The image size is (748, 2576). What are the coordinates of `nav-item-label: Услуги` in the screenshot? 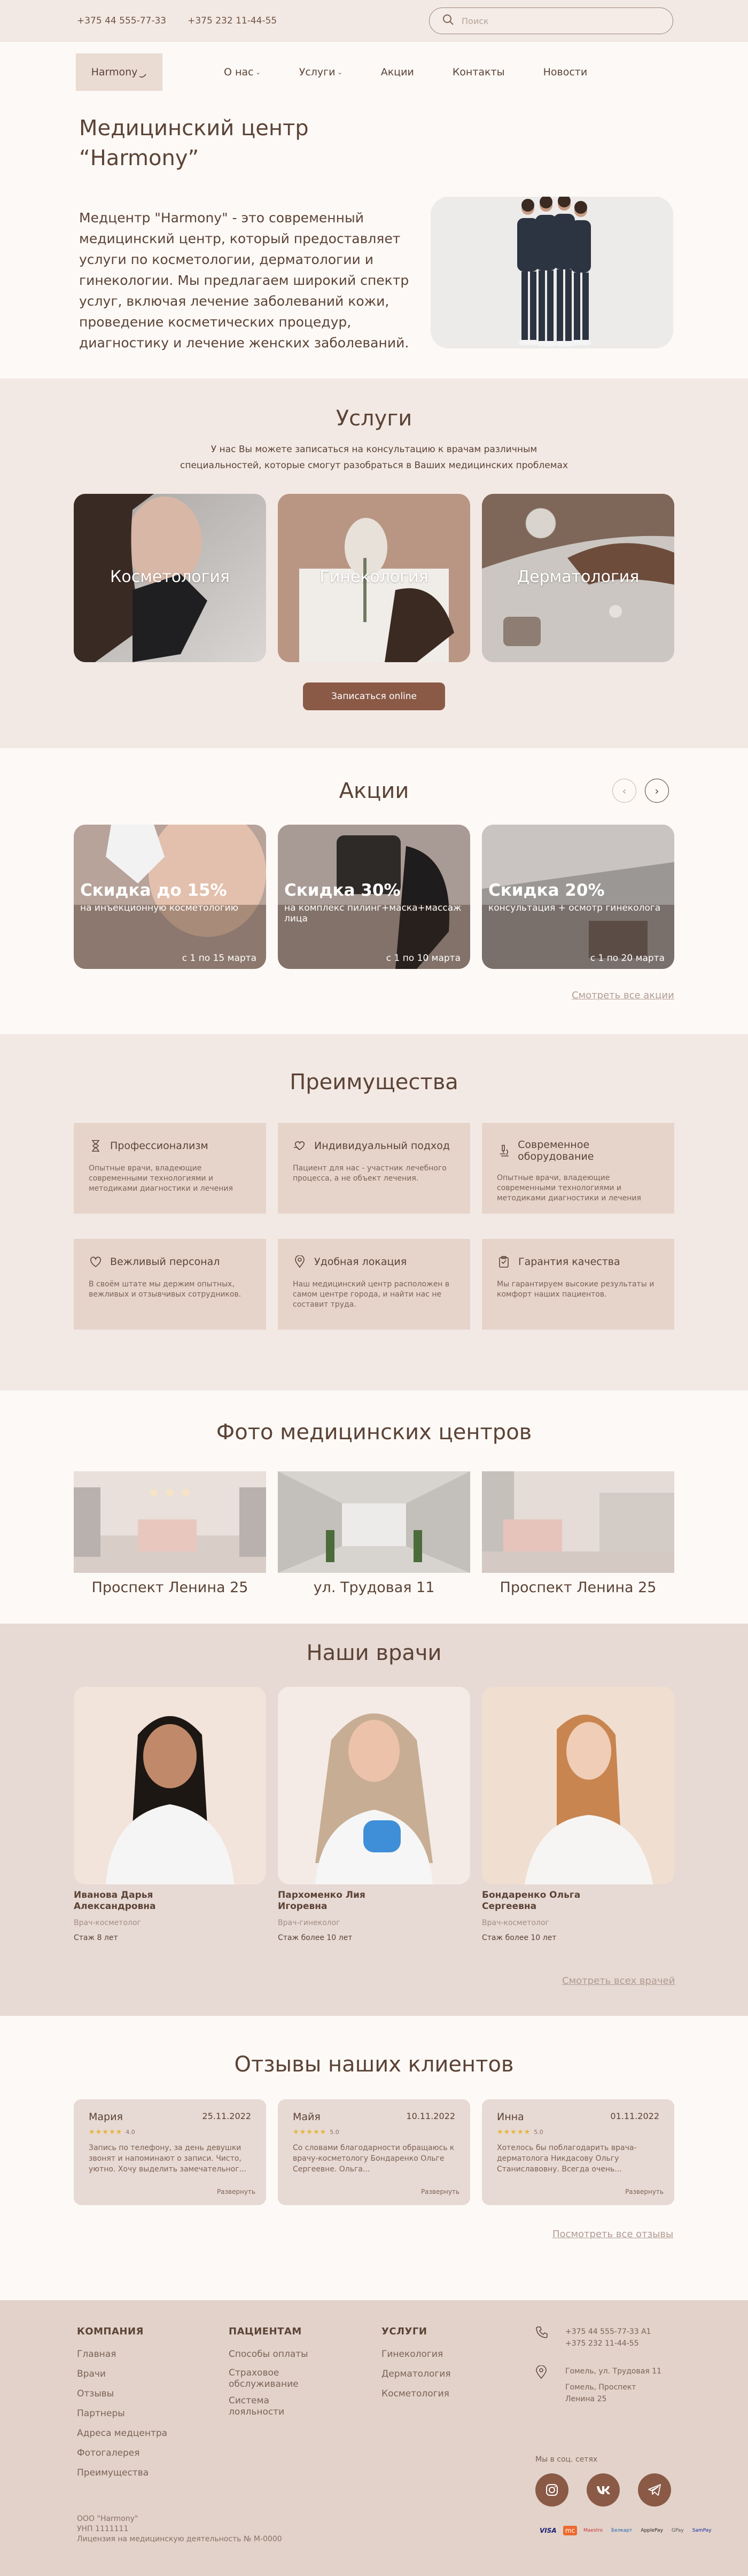 It's located at (317, 72).